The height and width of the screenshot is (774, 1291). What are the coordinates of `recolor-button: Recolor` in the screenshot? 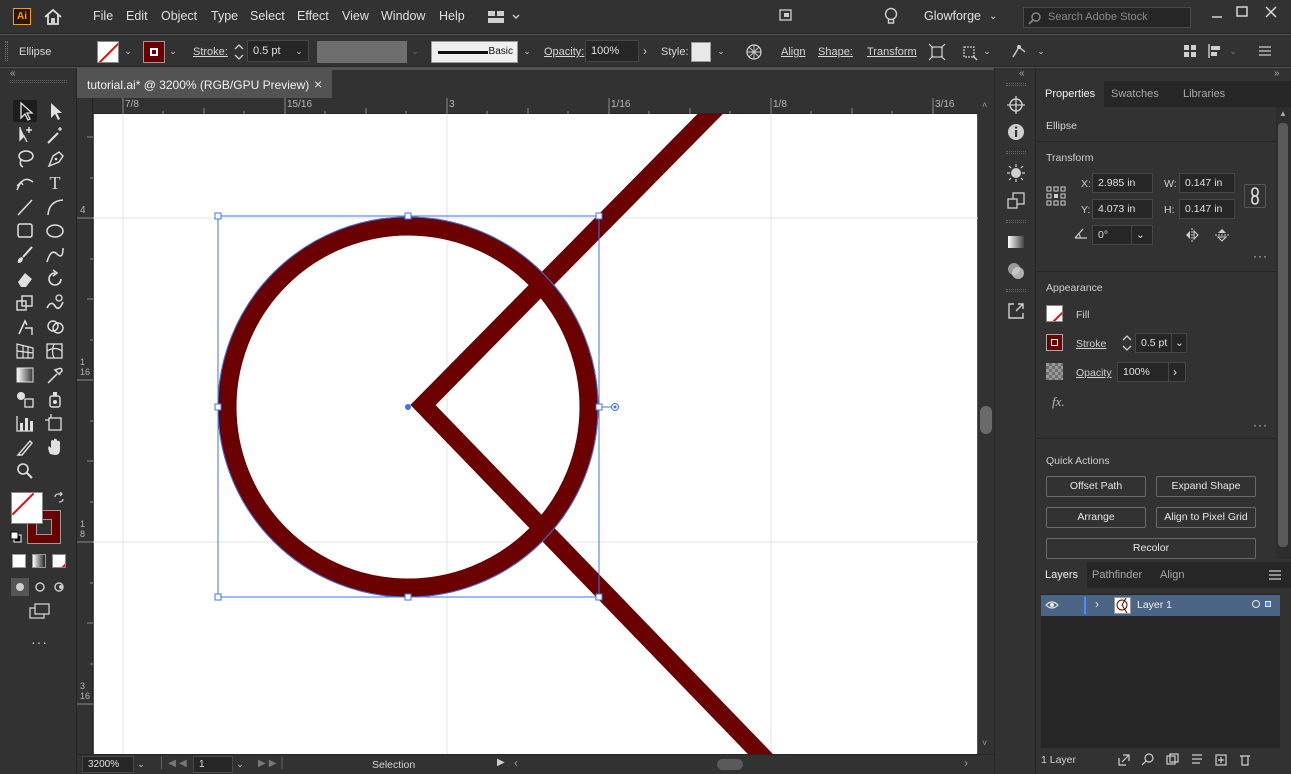 It's located at (1151, 548).